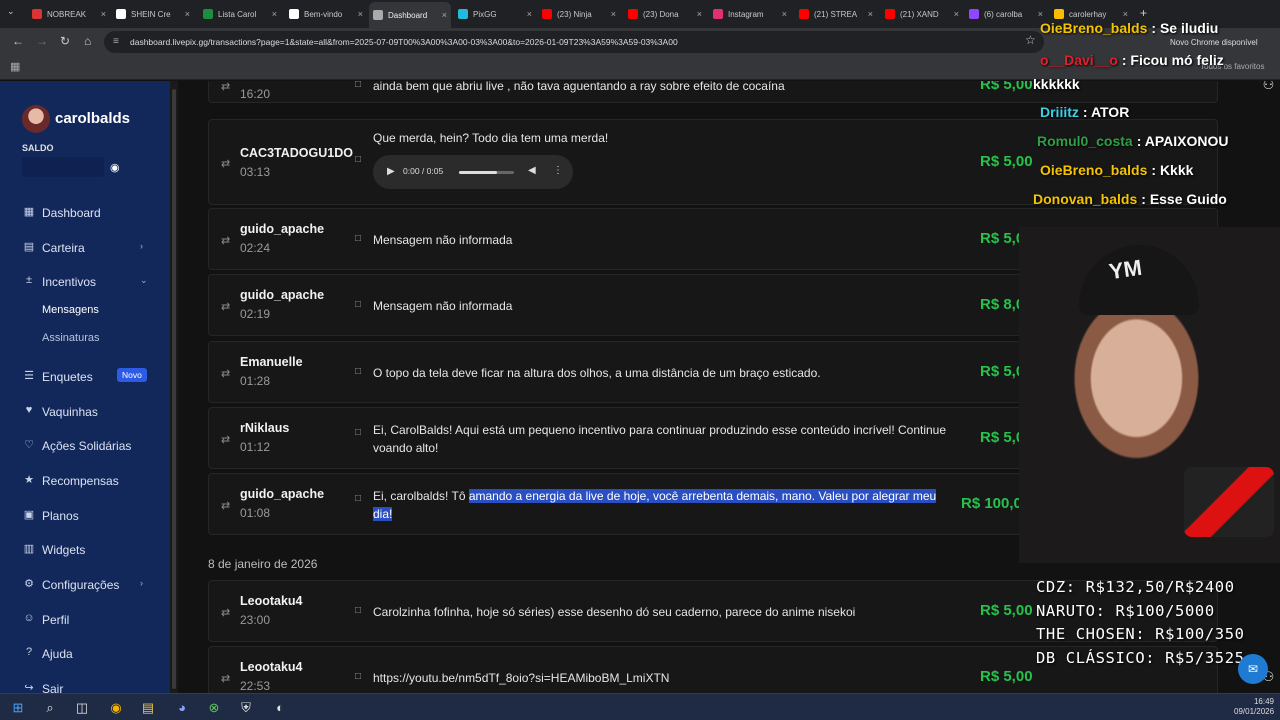 This screenshot has width=1280, height=720. Describe the element at coordinates (15, 66) in the screenshot. I see `apps-grid-icon: ▦` at that location.